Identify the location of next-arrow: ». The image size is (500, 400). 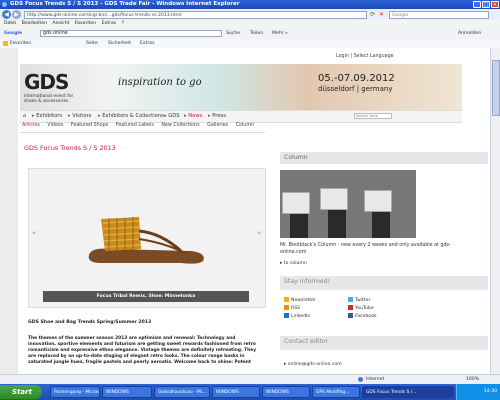
(259, 233).